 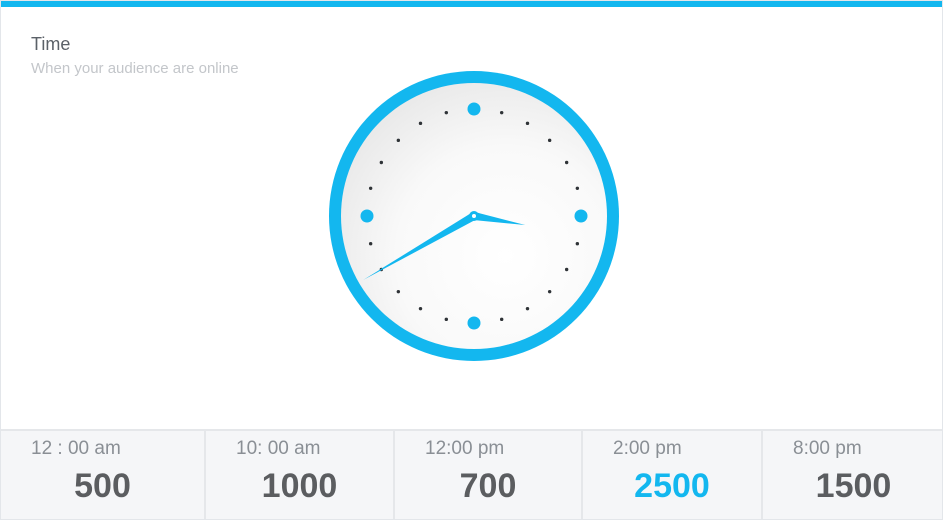 I want to click on time-slot-2: 10: 00 am 1000, so click(x=300, y=475).